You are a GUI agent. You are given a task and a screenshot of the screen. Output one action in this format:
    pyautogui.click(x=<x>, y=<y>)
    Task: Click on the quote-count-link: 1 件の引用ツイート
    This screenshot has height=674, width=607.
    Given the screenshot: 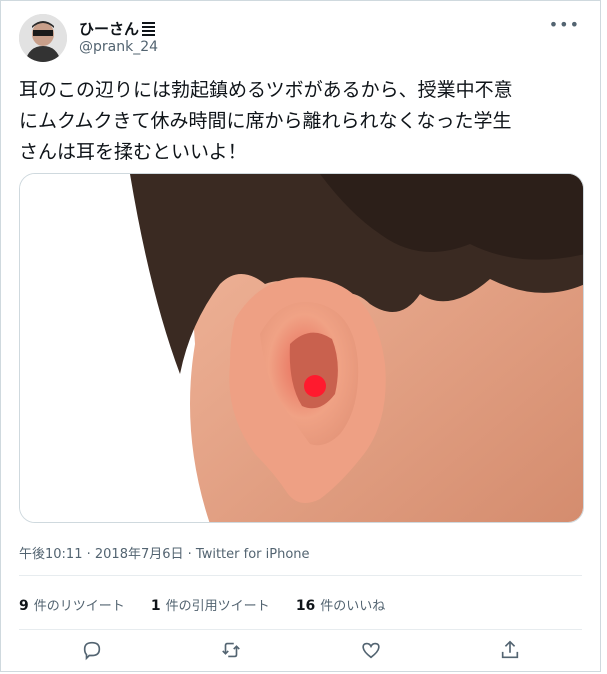 What is the action you would take?
    pyautogui.click(x=210, y=606)
    